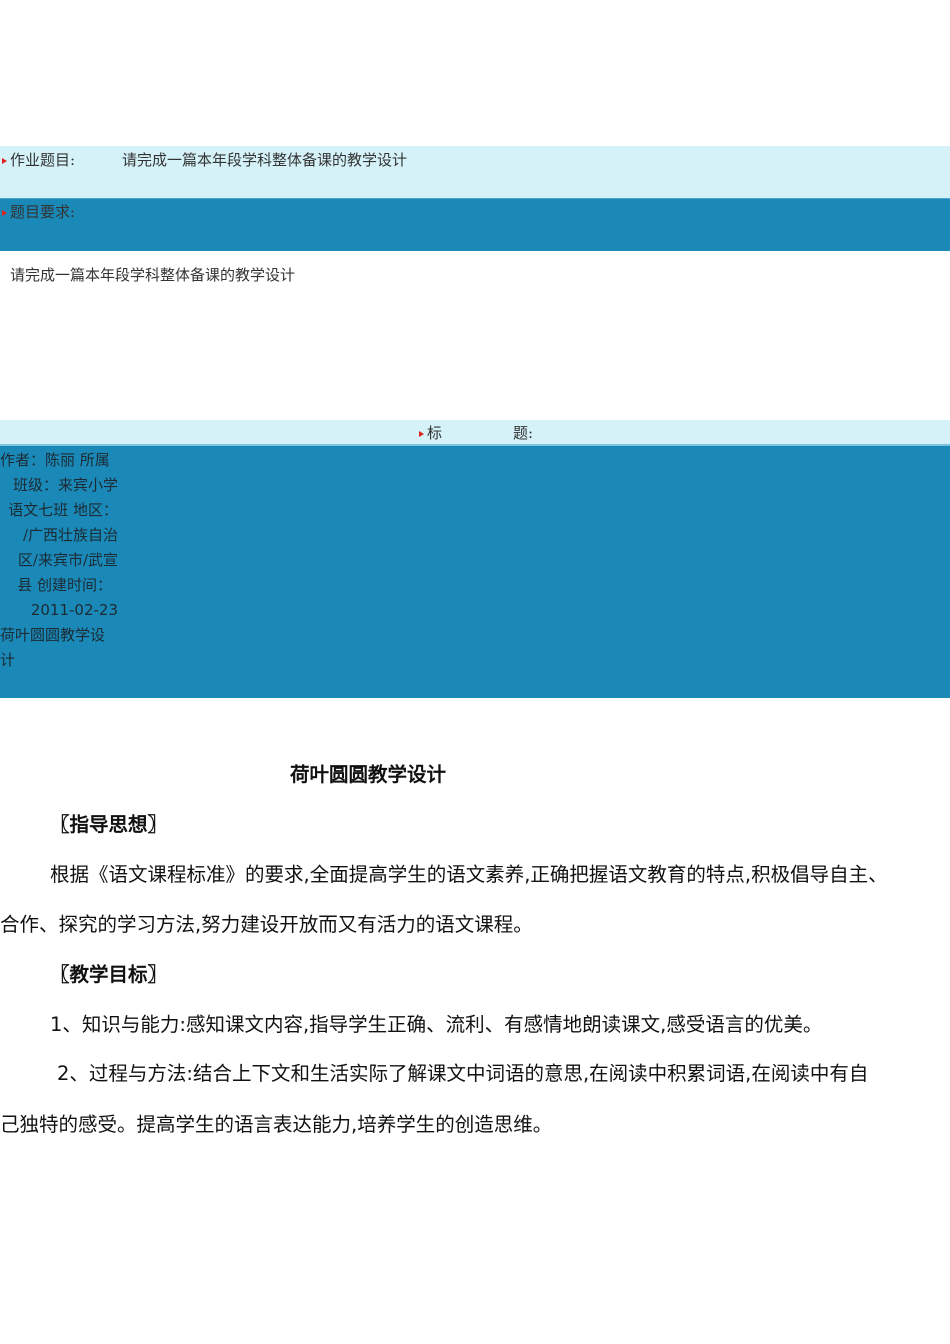 The image size is (950, 1344). I want to click on submission-heading: 标, so click(430, 433).